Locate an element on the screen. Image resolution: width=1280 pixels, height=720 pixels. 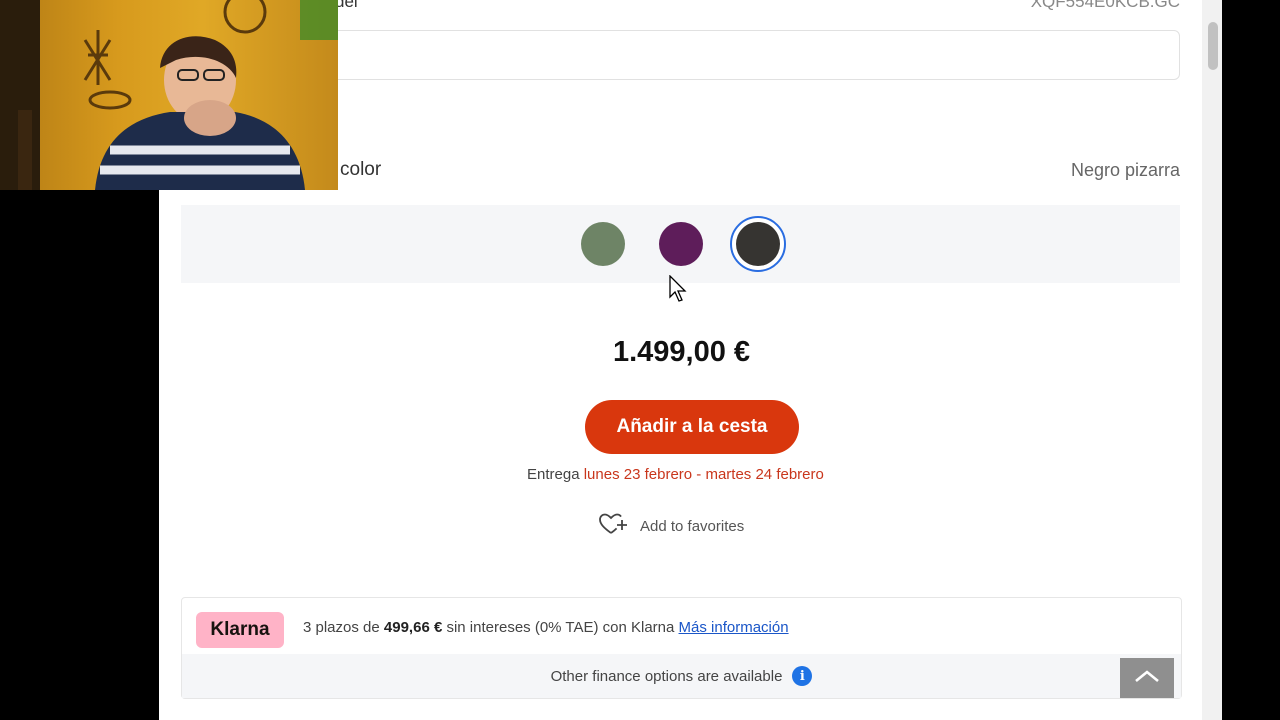
info-icon: i is located at coordinates (802, 676).